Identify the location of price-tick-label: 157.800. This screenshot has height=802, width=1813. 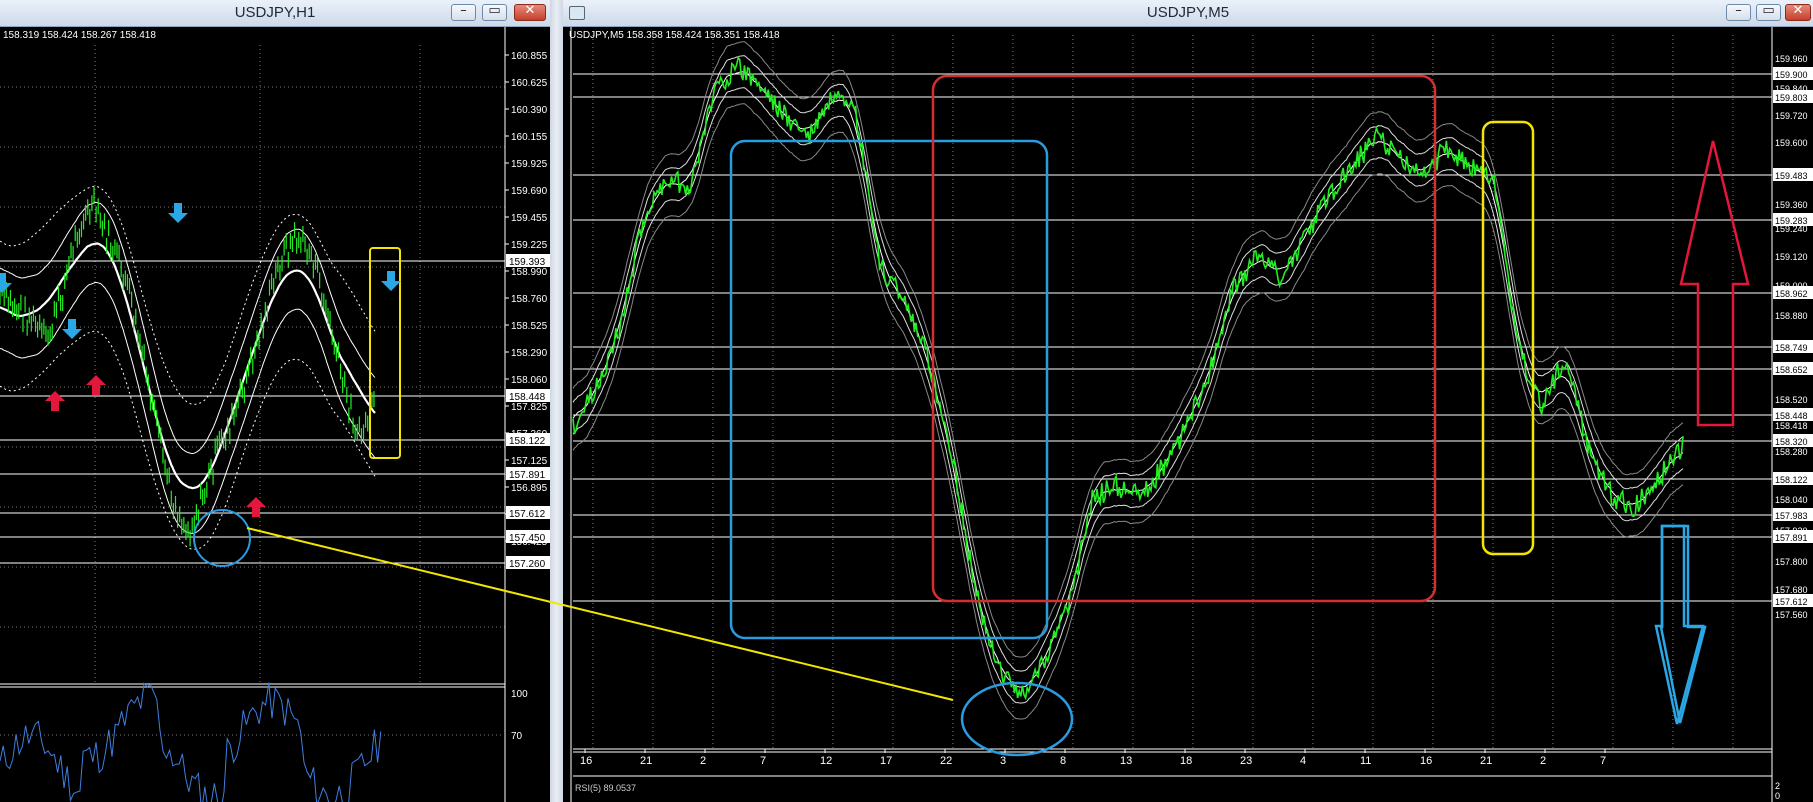
(1791, 562).